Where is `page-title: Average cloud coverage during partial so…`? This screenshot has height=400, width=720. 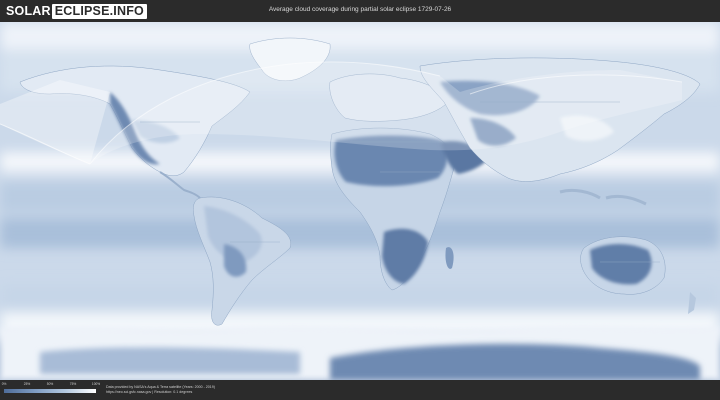 page-title: Average cloud coverage during partial so… is located at coordinates (360, 9).